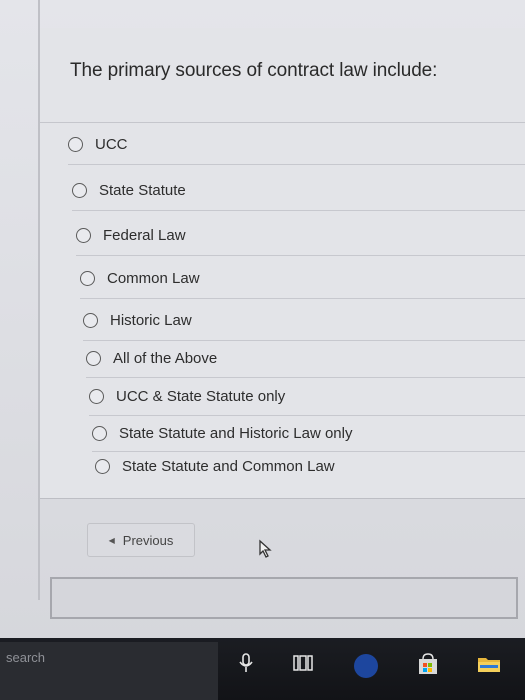 The height and width of the screenshot is (700, 525). What do you see at coordinates (153, 278) in the screenshot?
I see `option-label: Common Law` at bounding box center [153, 278].